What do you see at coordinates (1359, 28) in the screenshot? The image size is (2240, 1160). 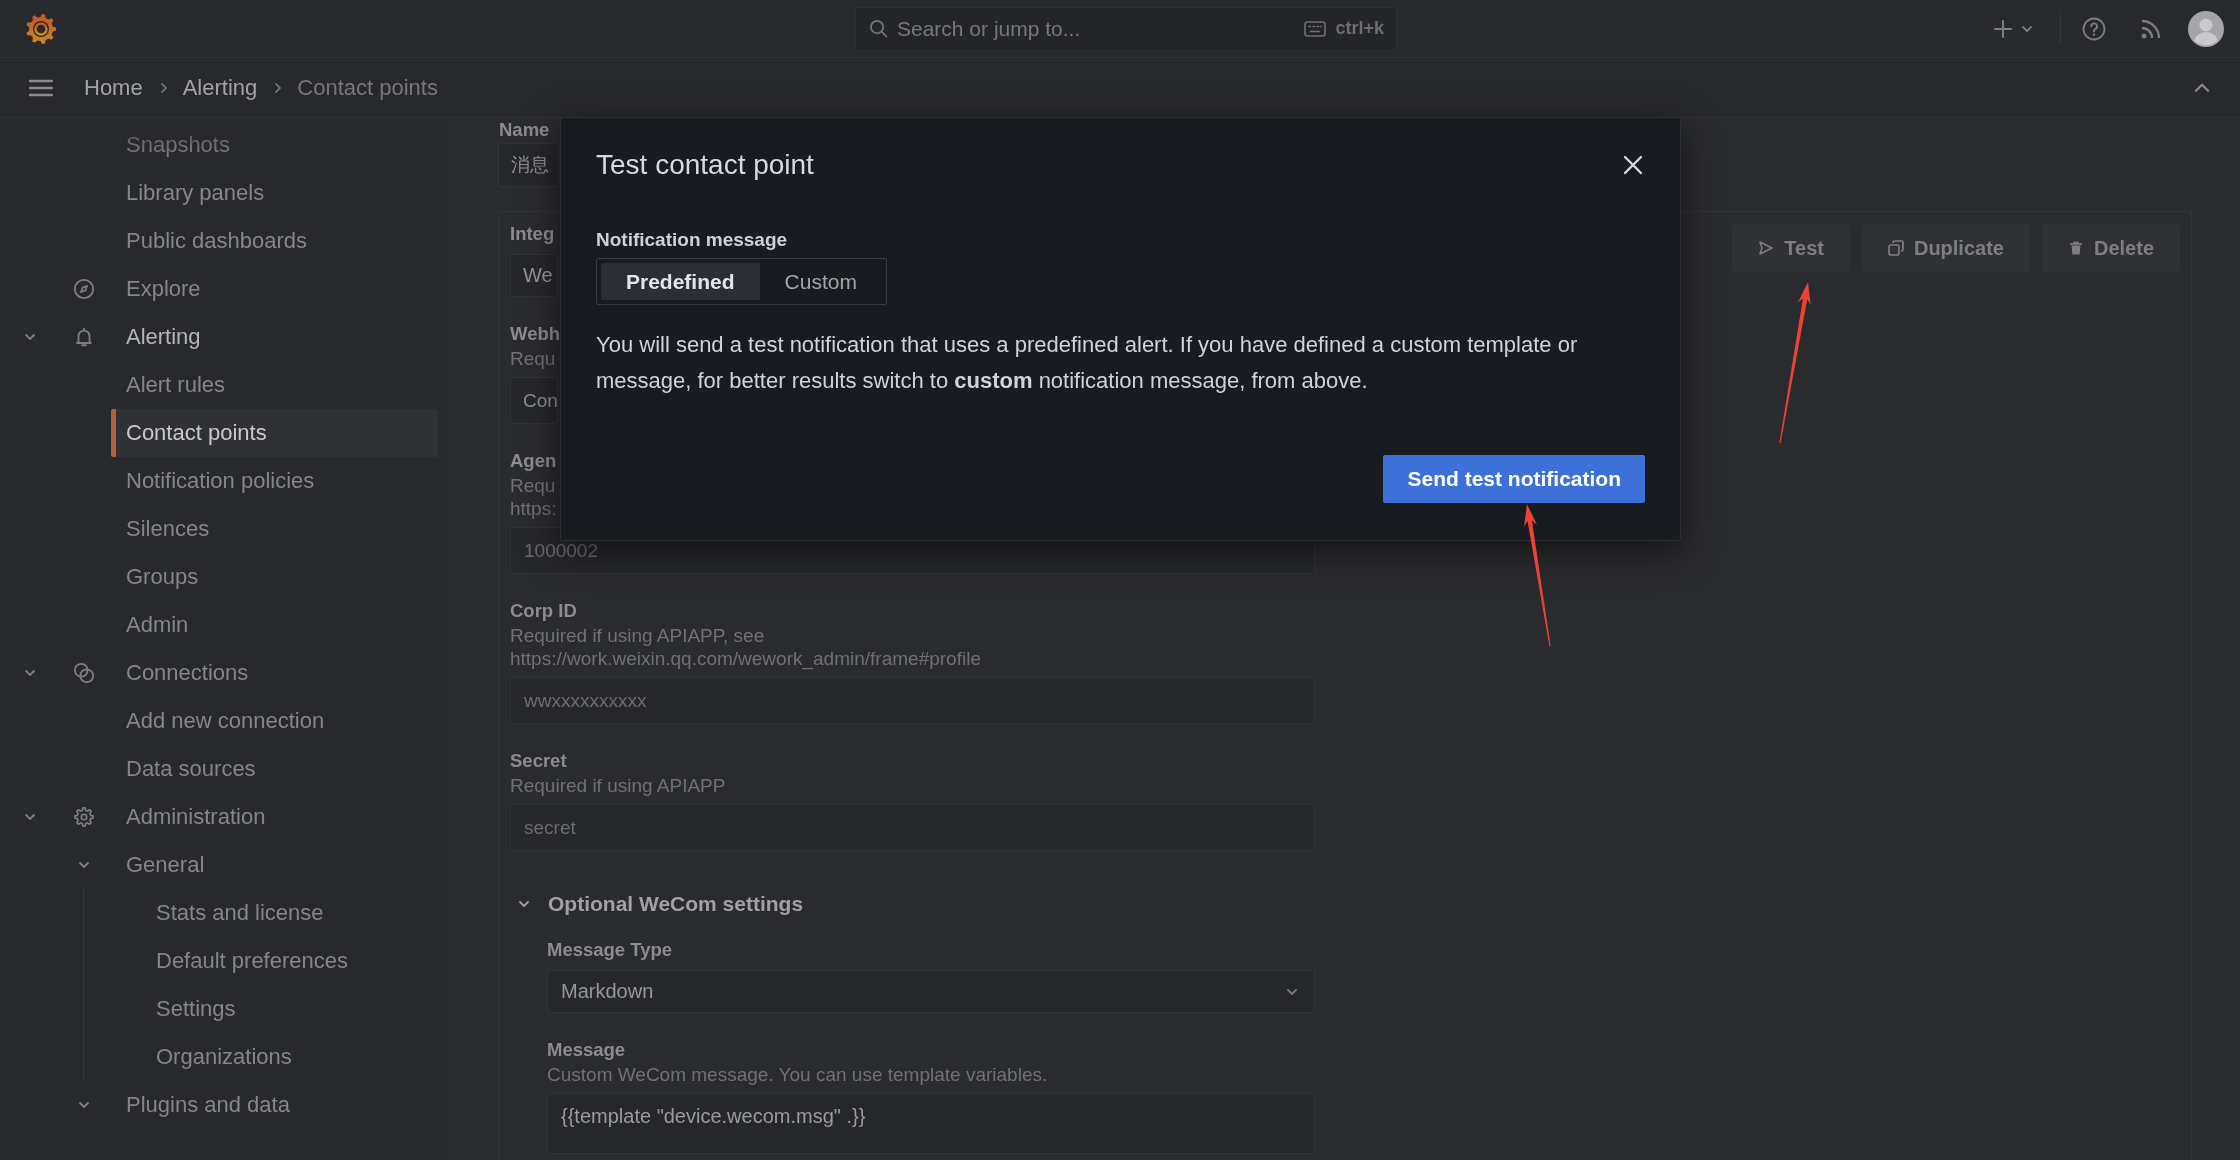 I see `shortcut-hint: ctrl+k` at bounding box center [1359, 28].